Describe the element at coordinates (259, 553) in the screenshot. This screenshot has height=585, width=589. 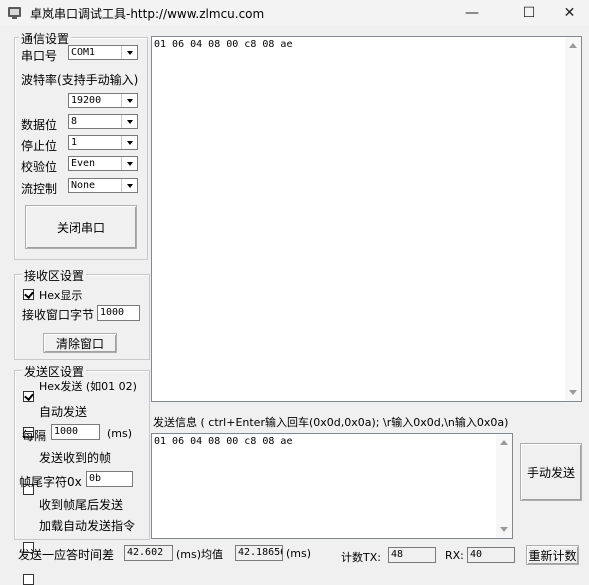
I see `average-value: 42.18656` at that location.